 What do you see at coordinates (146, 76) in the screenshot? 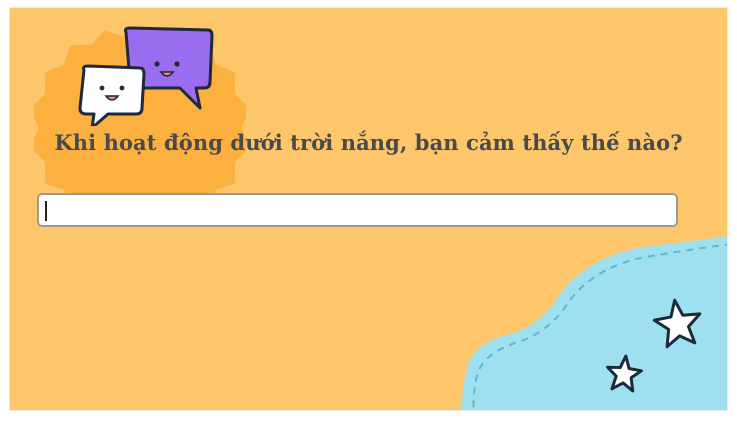
I see `chat-bubbles-icon` at bounding box center [146, 76].